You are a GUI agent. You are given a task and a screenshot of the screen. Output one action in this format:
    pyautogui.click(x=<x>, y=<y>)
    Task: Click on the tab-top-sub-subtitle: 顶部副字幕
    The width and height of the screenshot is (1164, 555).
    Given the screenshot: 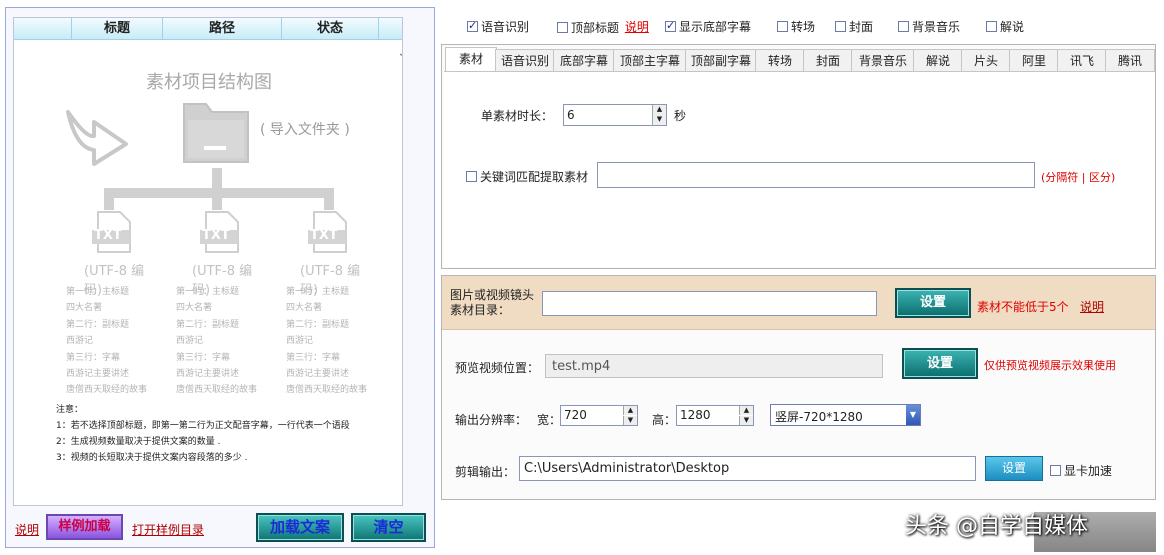 What is the action you would take?
    pyautogui.click(x=721, y=60)
    